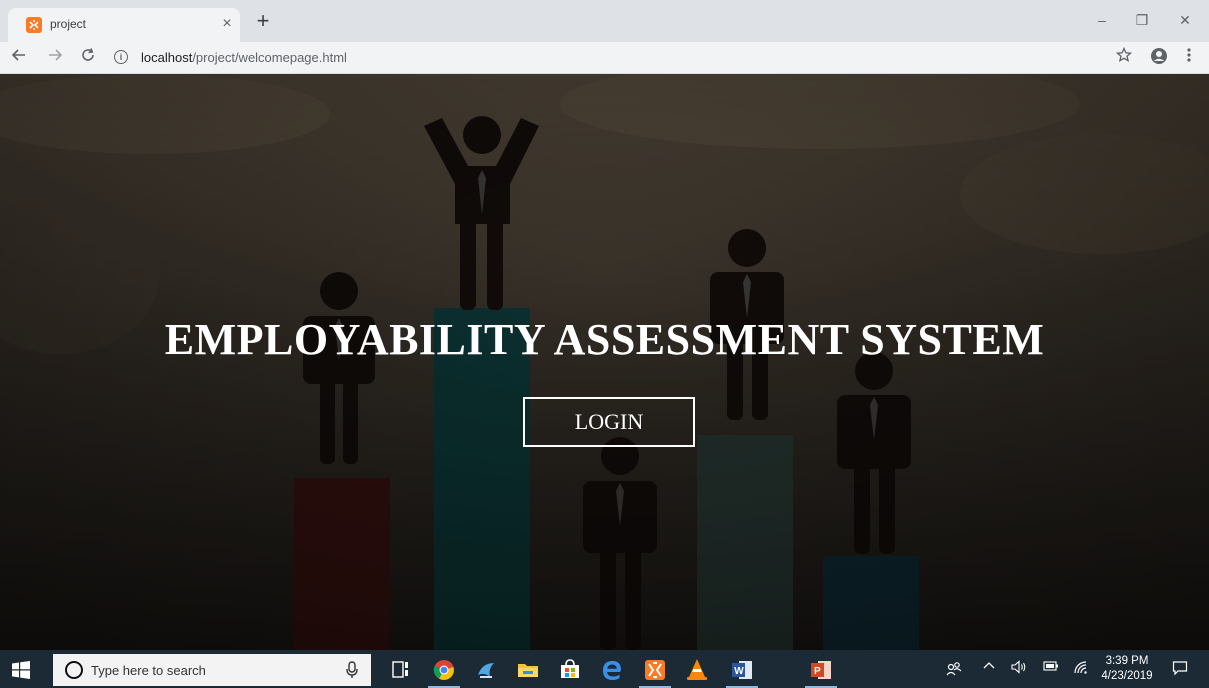  I want to click on reload-icon, so click(88, 58).